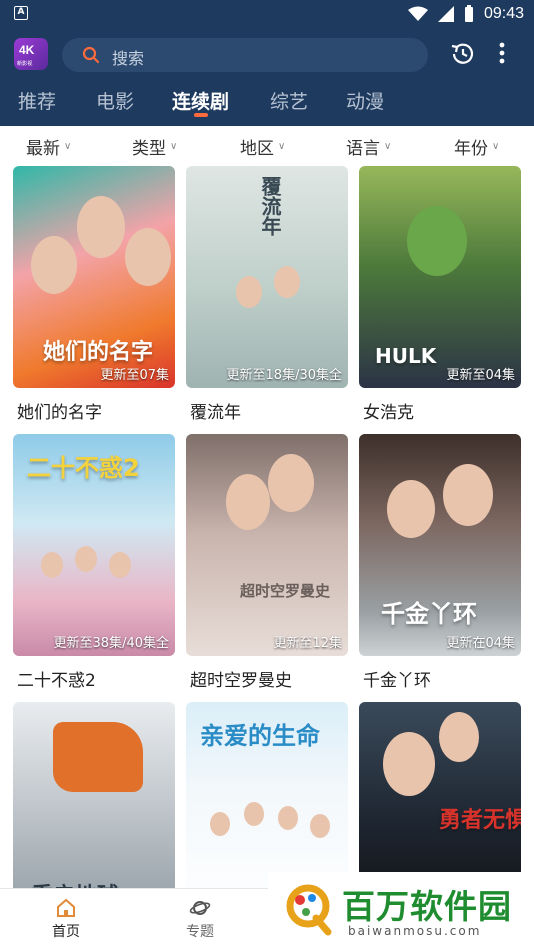  Describe the element at coordinates (289, 100) in the screenshot. I see `tab-variety: 综艺` at that location.